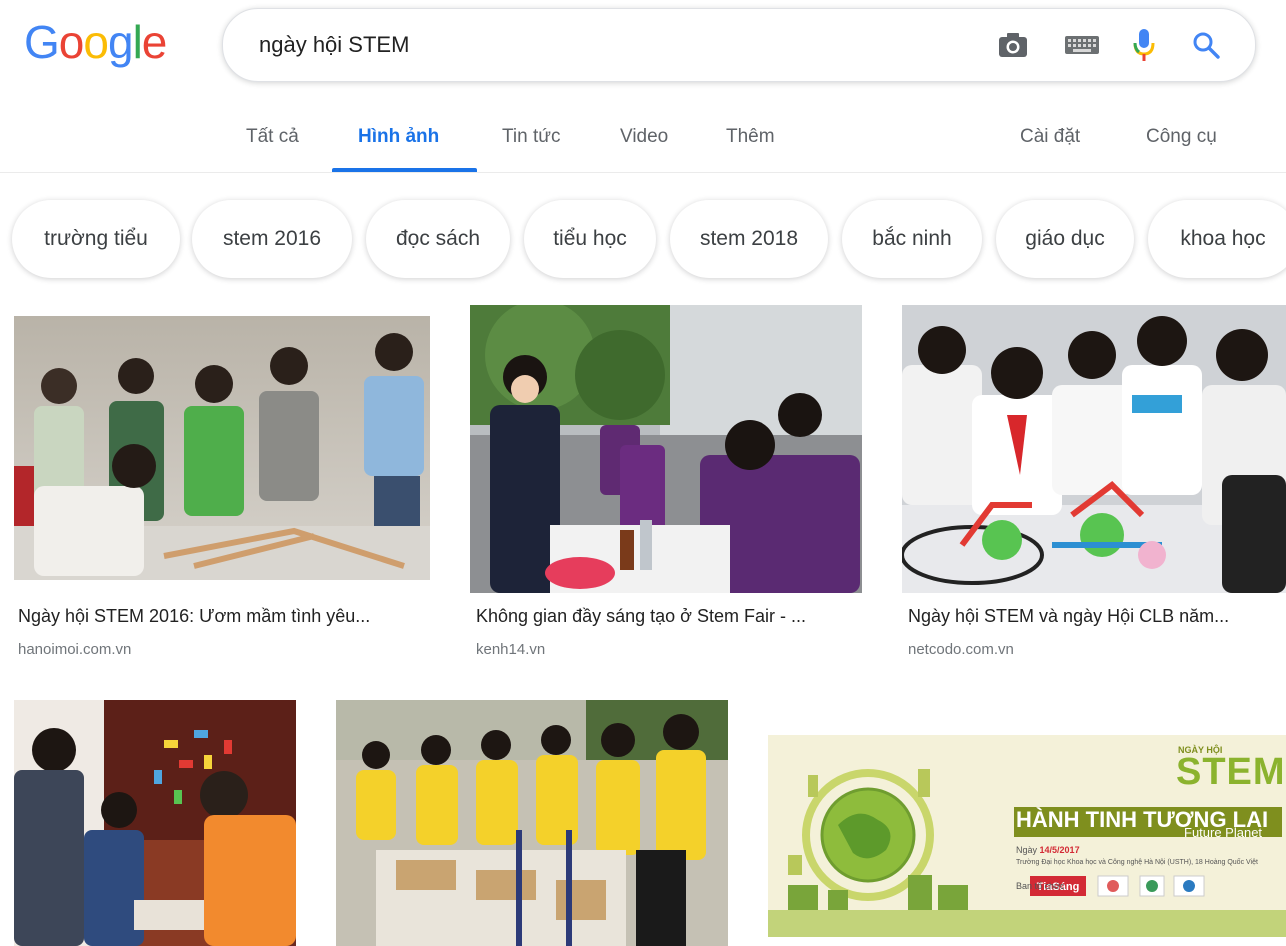 The width and height of the screenshot is (1286, 946). I want to click on search-box, so click(739, 45).